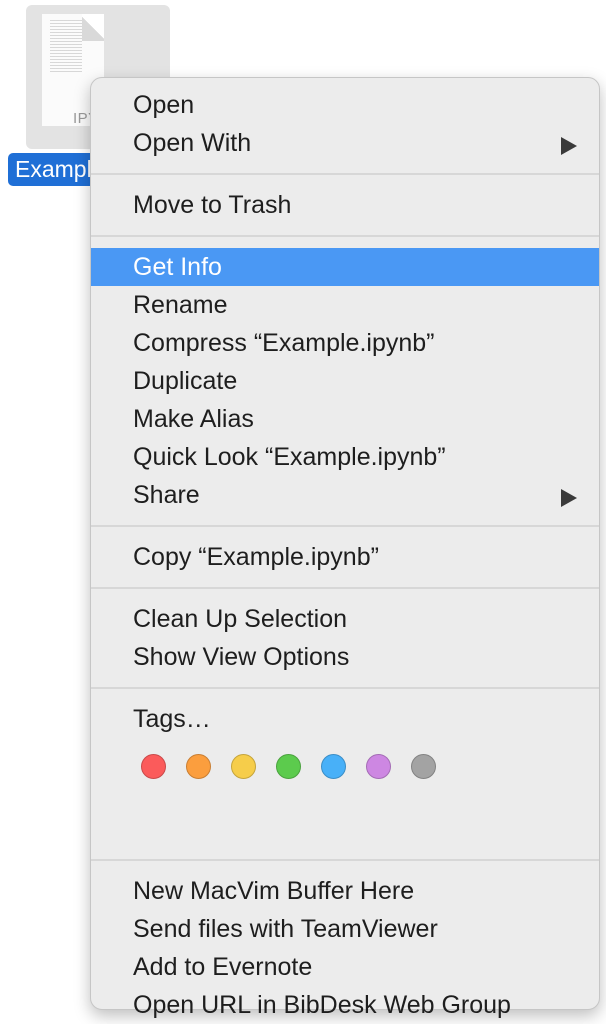  Describe the element at coordinates (243, 766) in the screenshot. I see `tag-yellow-icon` at that location.